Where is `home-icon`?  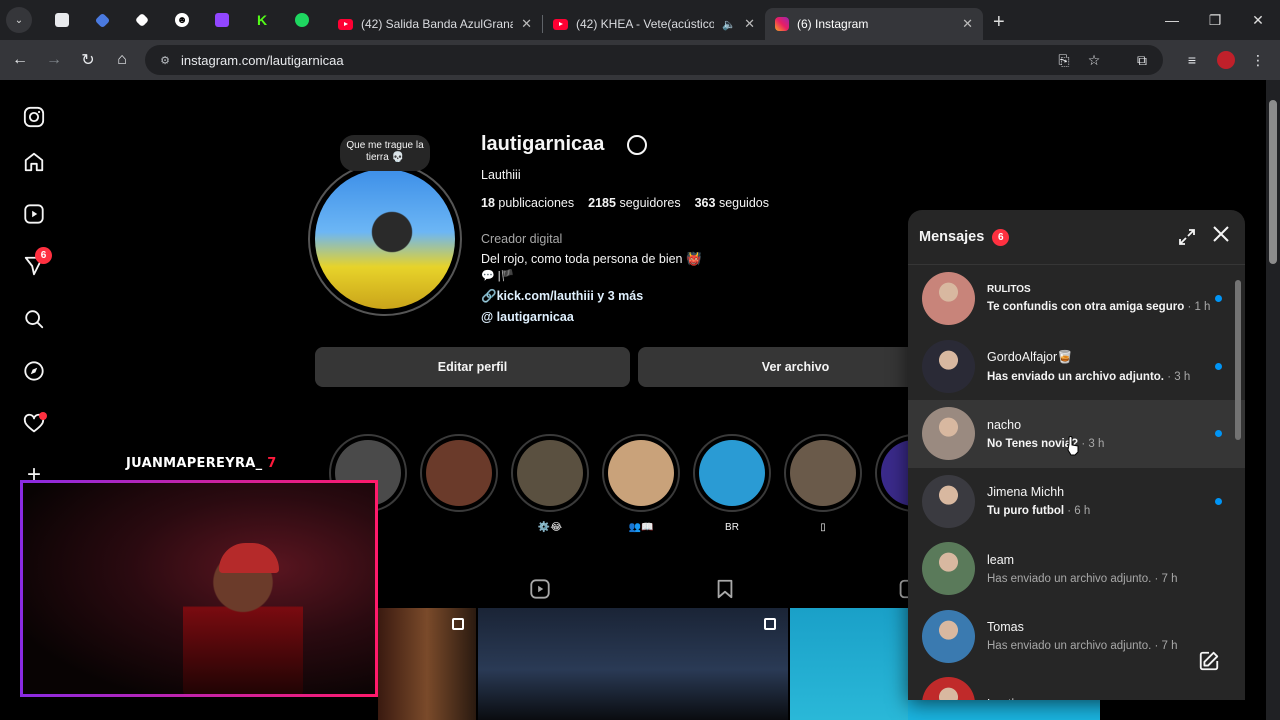
home-icon is located at coordinates (34, 162).